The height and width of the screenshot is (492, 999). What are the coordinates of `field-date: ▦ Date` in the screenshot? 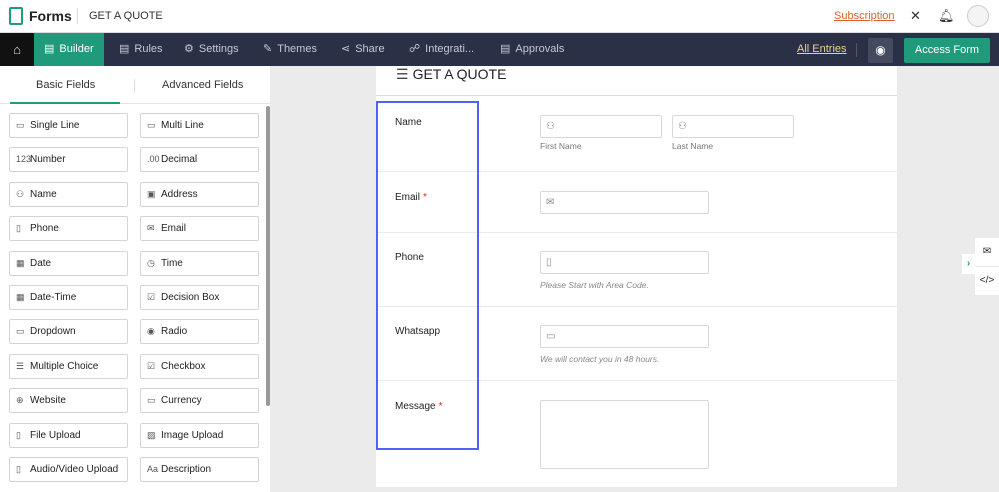 It's located at (68, 263).